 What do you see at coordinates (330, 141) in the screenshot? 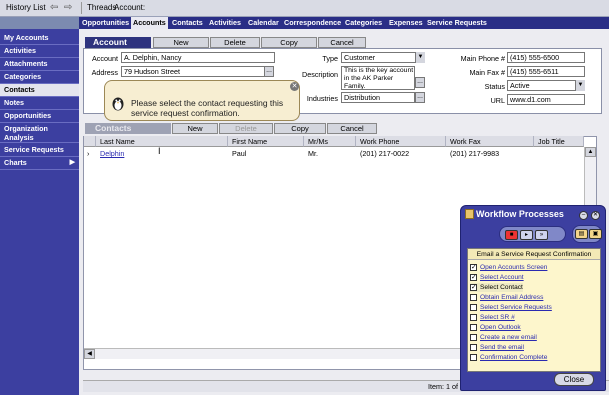
I see `column-header-mr-ms: Mr/Ms` at bounding box center [330, 141].